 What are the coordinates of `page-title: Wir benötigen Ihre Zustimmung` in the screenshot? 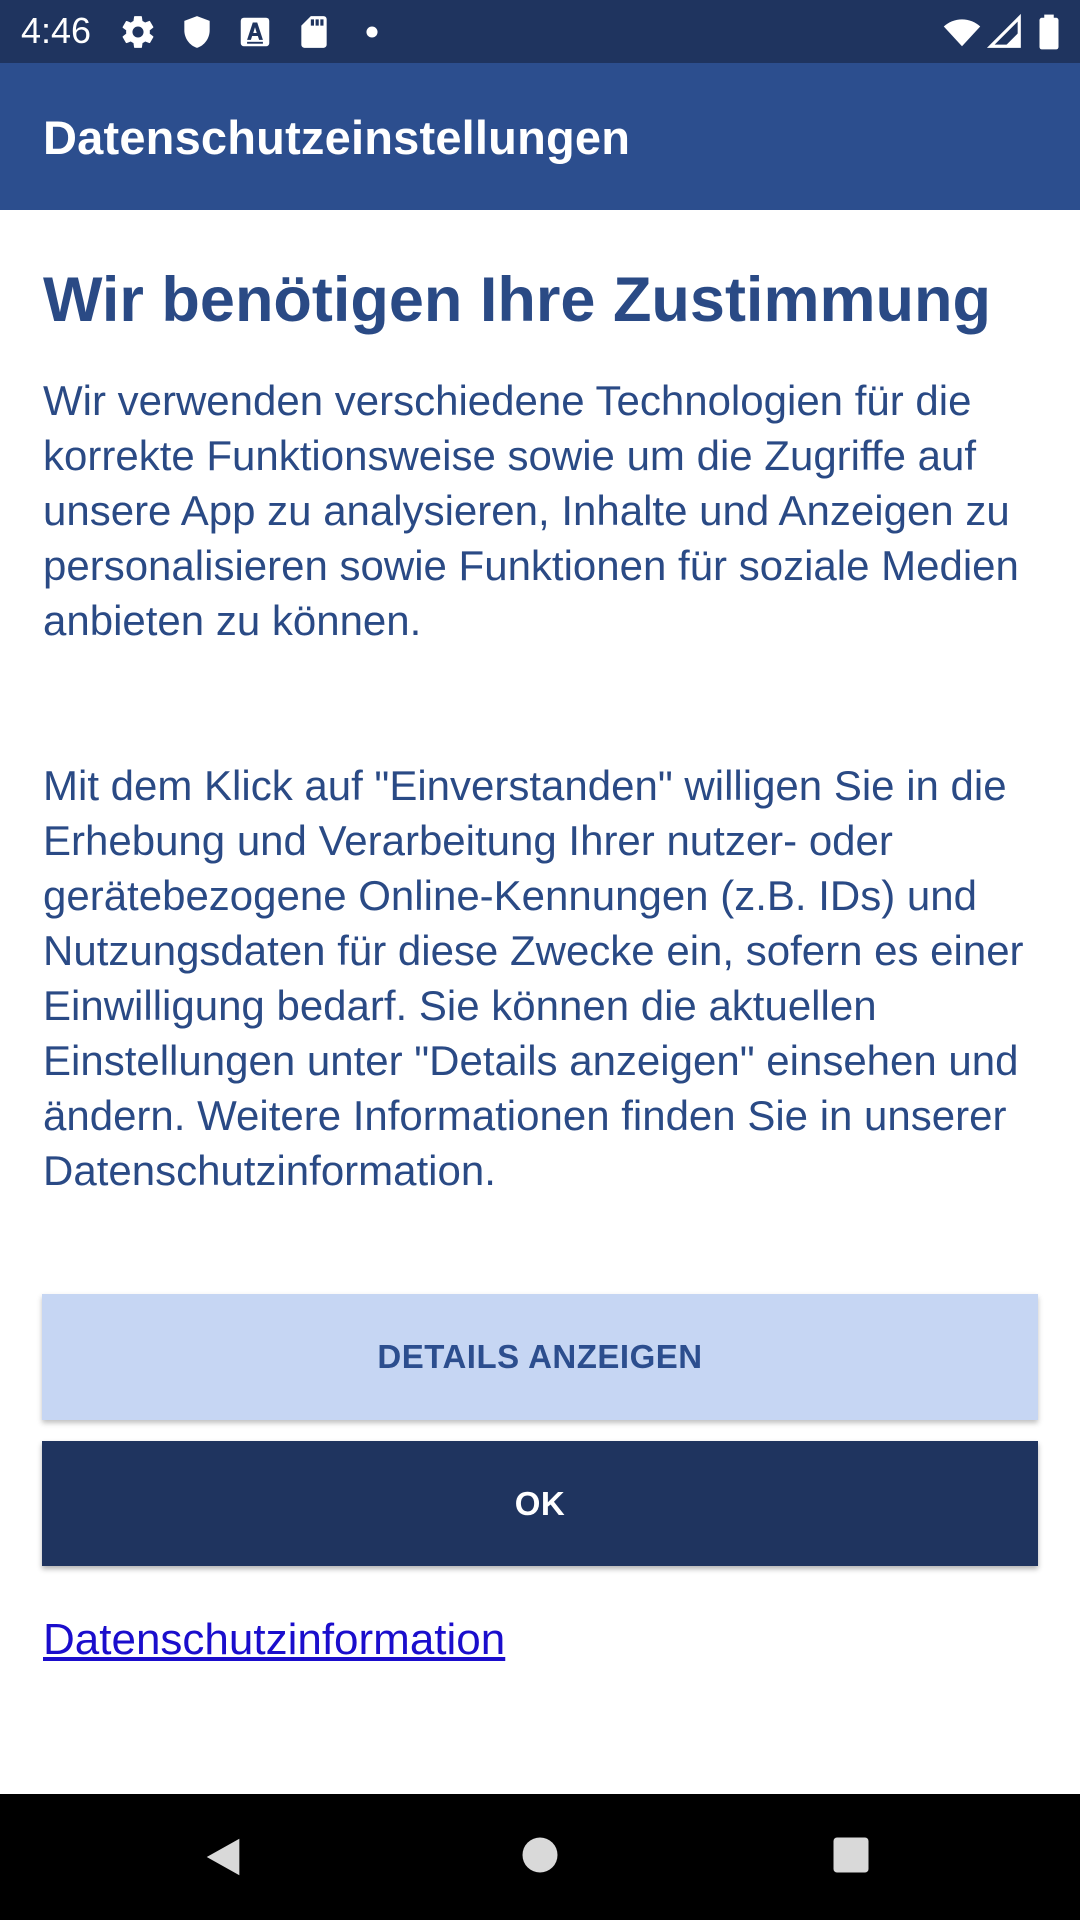 It's located at (517, 300).